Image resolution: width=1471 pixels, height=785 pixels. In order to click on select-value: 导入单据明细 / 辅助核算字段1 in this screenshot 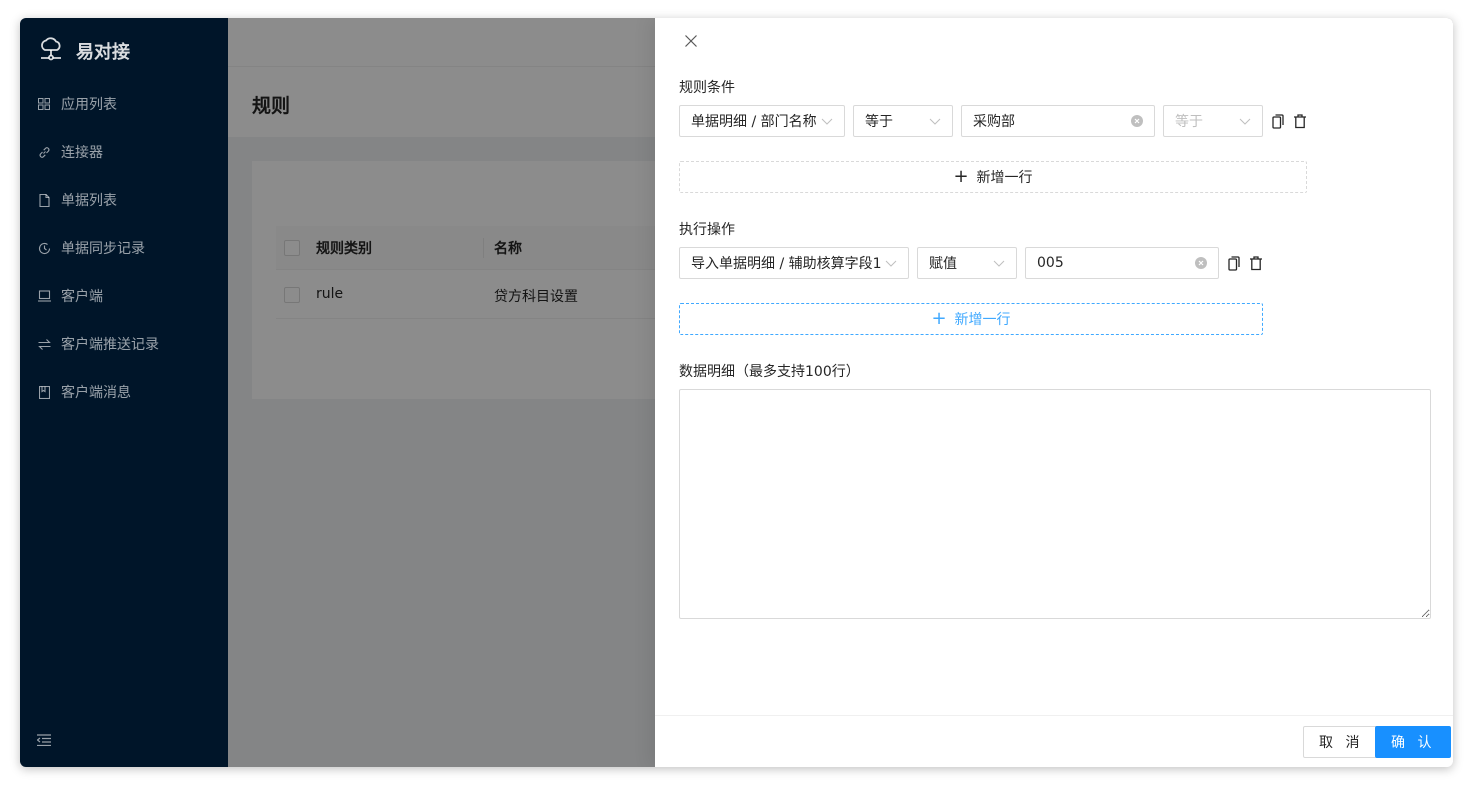, I will do `click(786, 264)`.